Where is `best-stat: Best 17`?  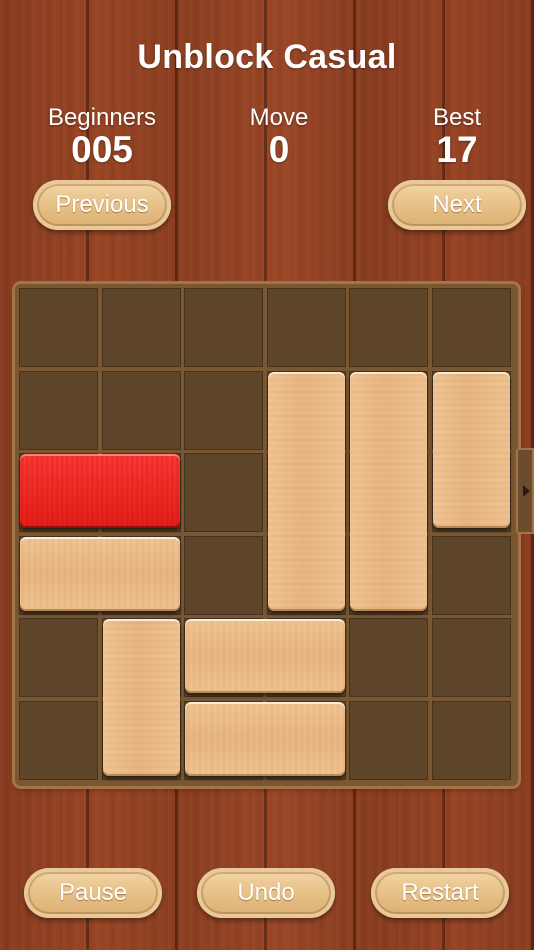 best-stat: Best 17 is located at coordinates (457, 136).